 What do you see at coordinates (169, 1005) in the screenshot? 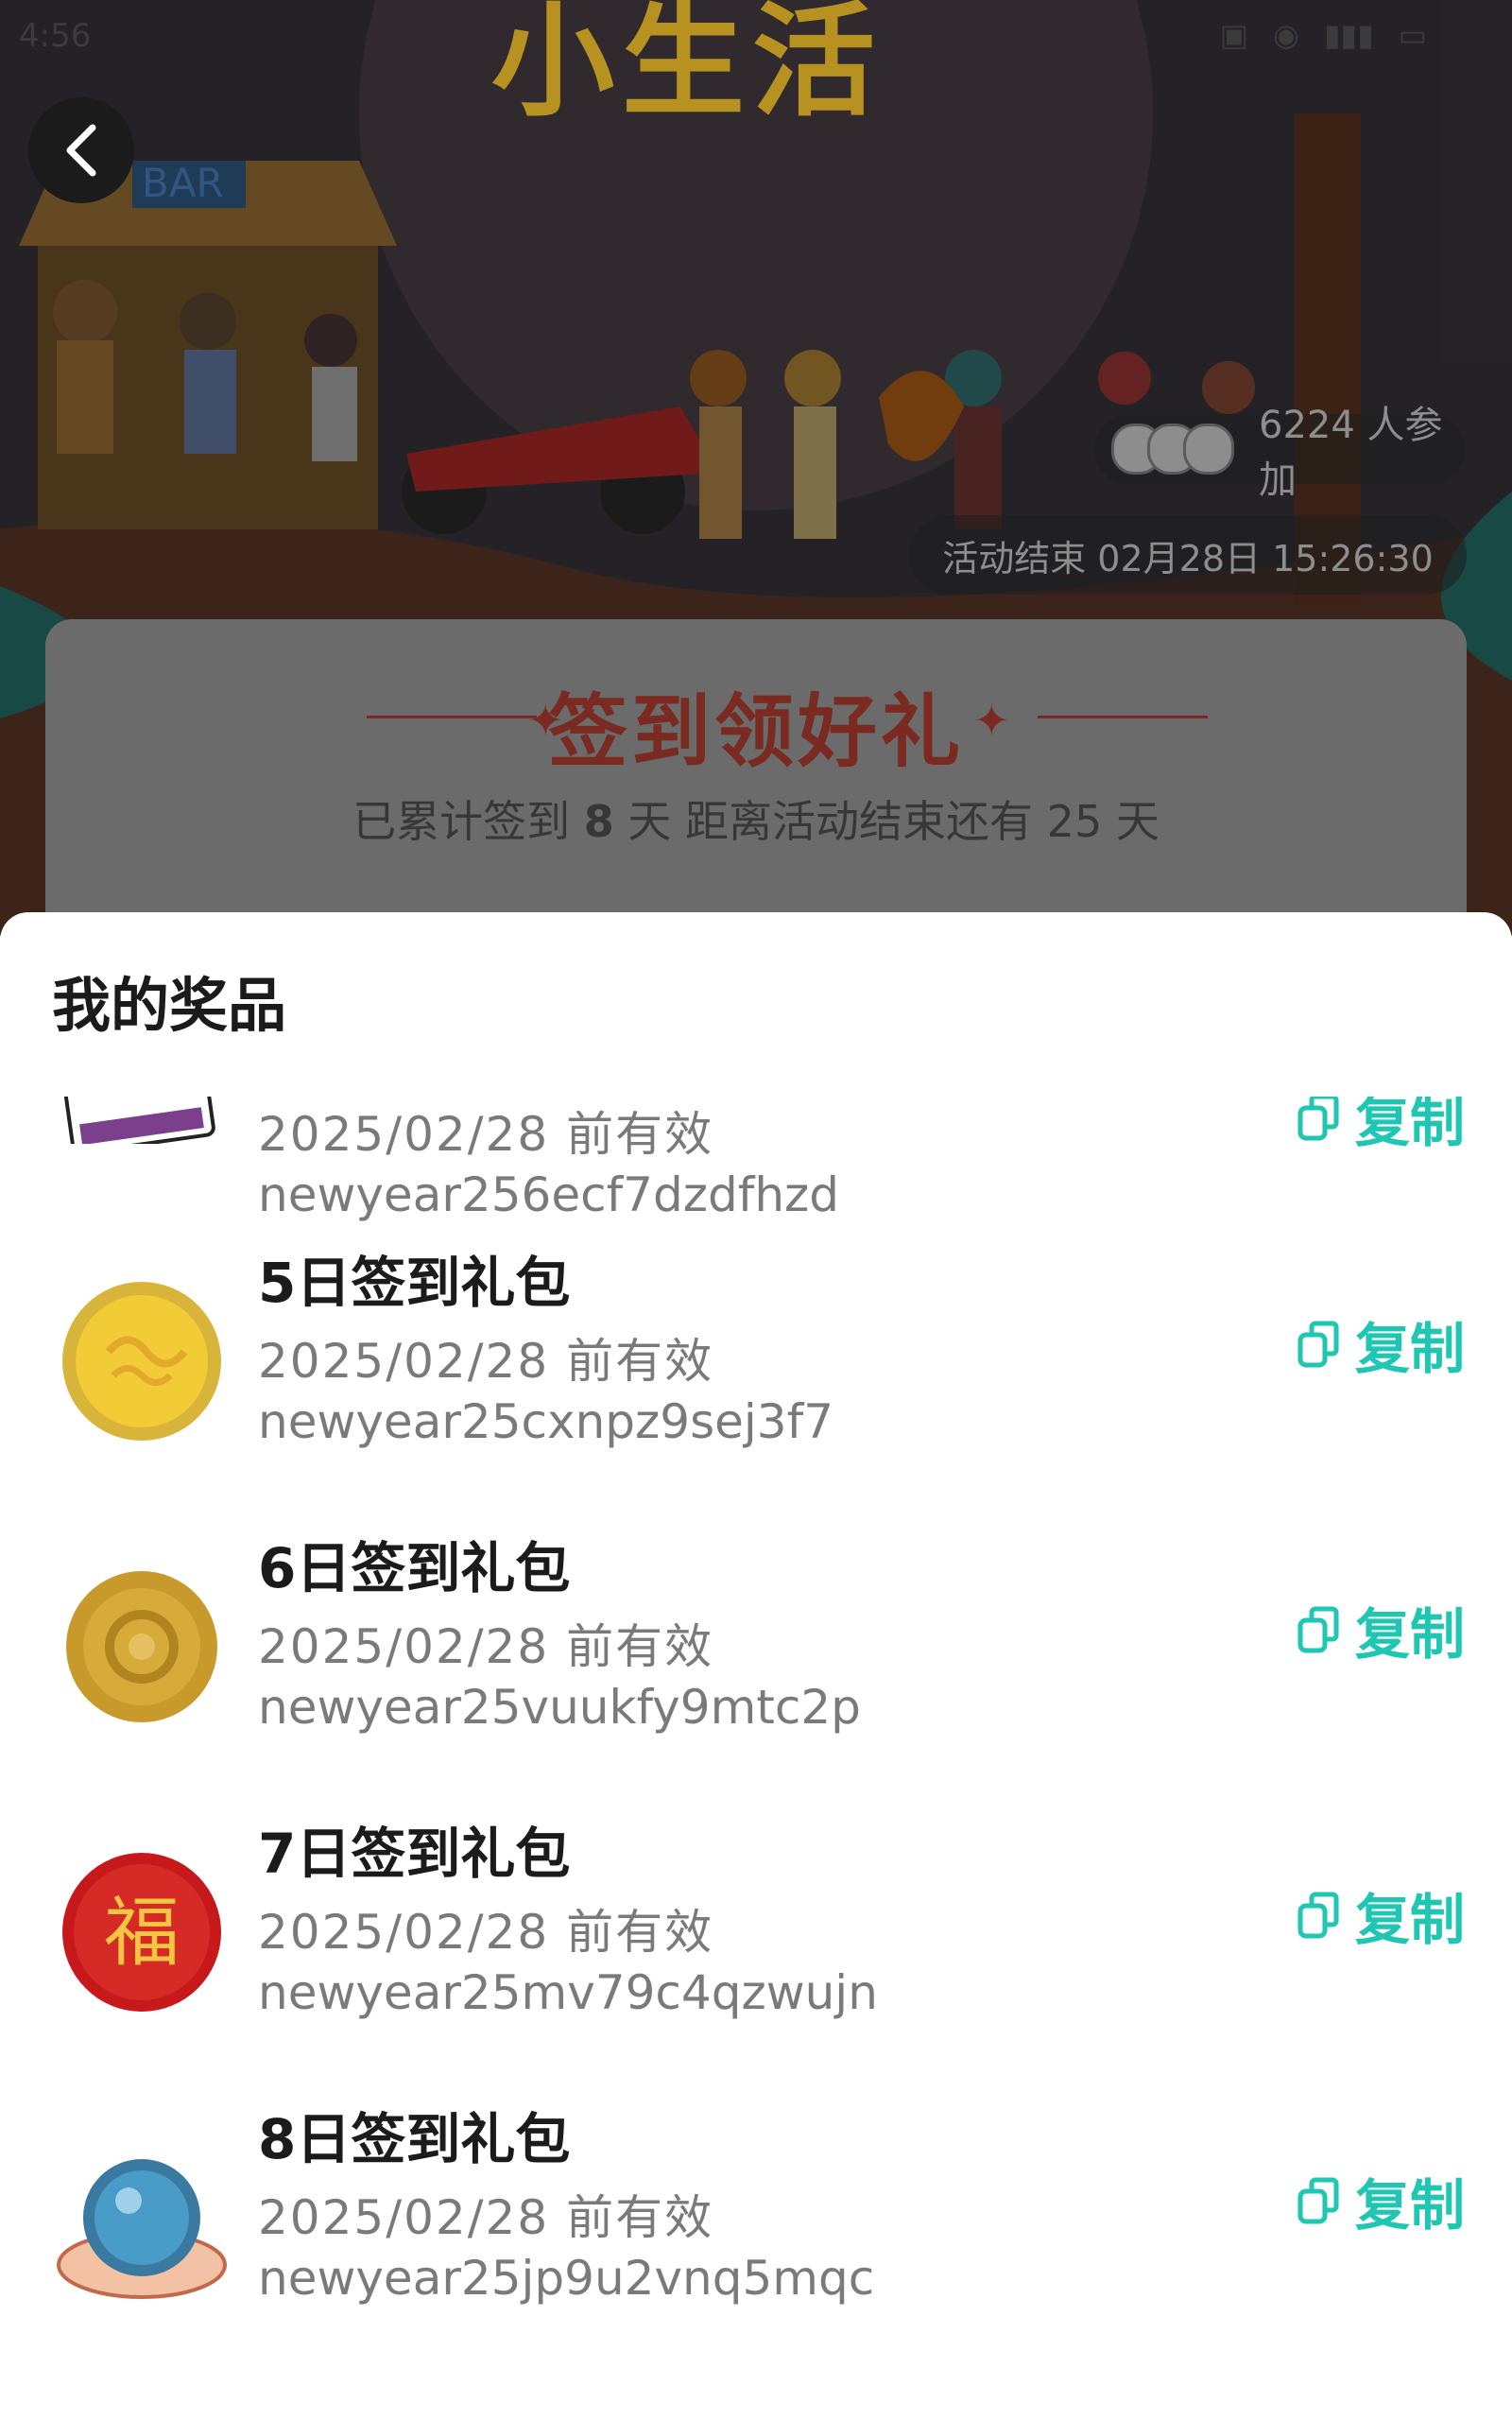
I see `sheet-title: 我的奖品` at bounding box center [169, 1005].